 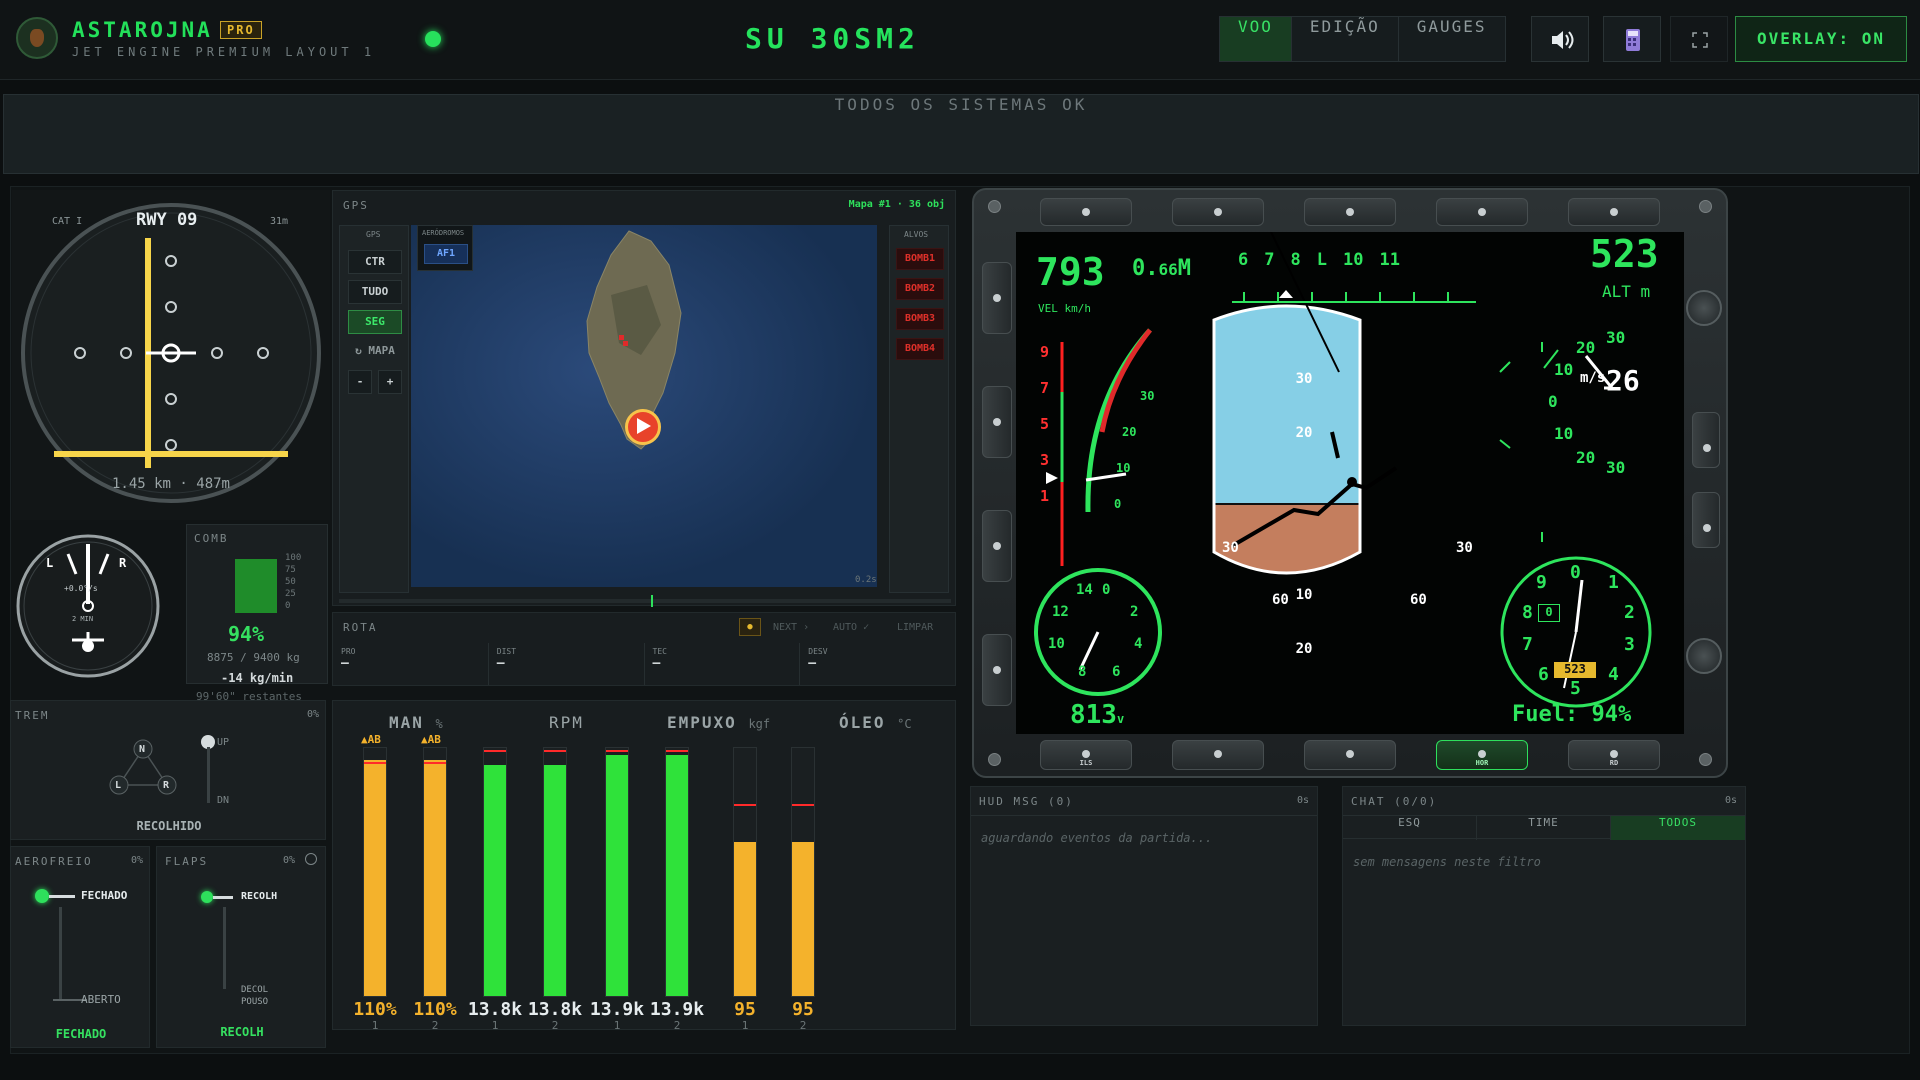 I want to click on altimeter-box: 523, so click(x=1575, y=669).